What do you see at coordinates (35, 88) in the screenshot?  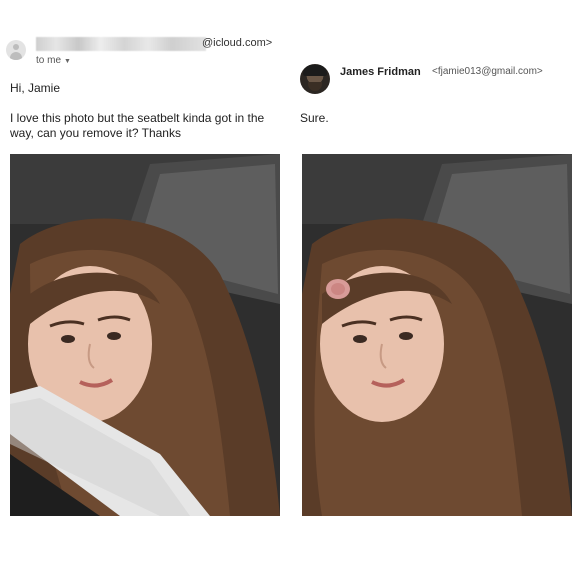 I see `email-greeting: Hi, Jamie` at bounding box center [35, 88].